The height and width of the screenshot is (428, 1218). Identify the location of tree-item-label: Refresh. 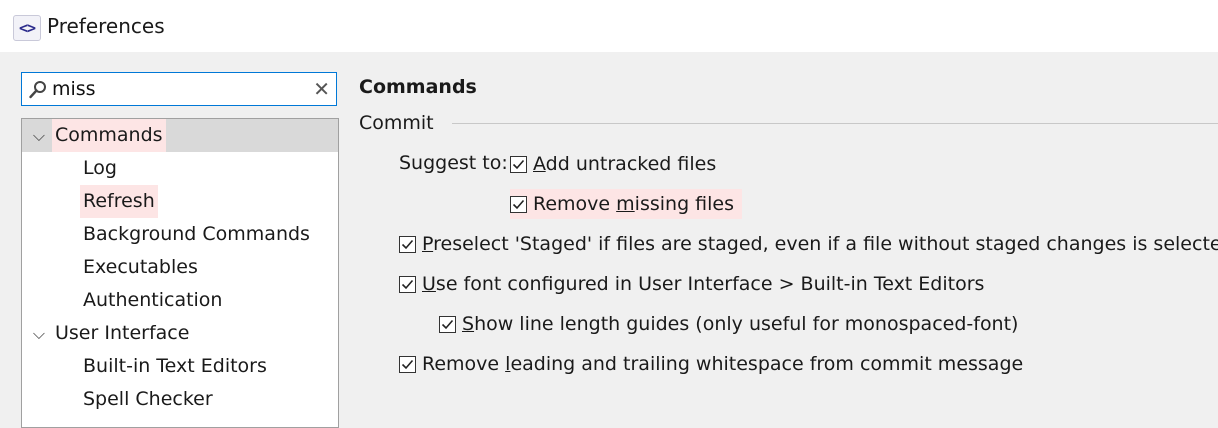
(119, 201).